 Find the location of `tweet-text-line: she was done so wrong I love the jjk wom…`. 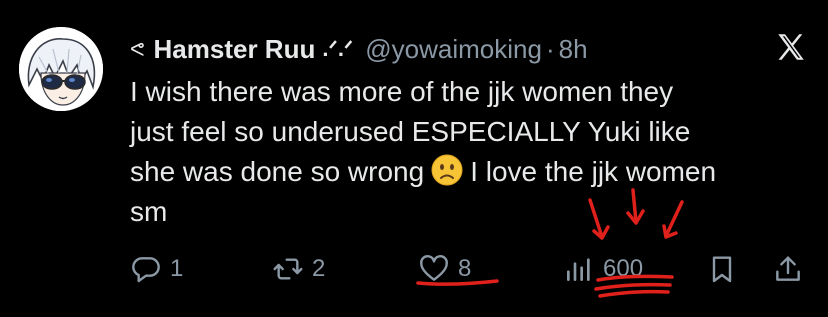

tweet-text-line: she was done so wrong I love the jjk wom… is located at coordinates (475, 172).